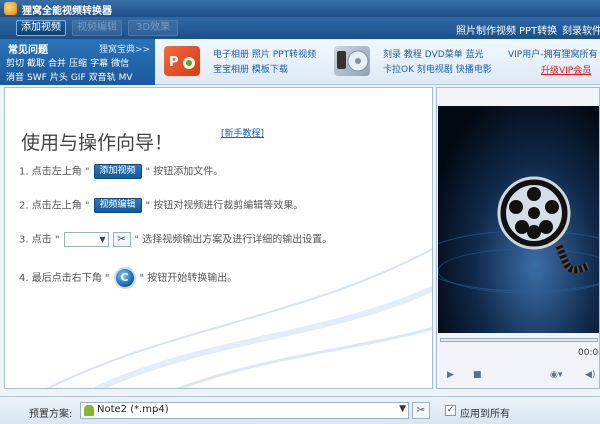  Describe the element at coordinates (117, 205) in the screenshot. I see `step-edit-video-button: 视频编辑` at that location.